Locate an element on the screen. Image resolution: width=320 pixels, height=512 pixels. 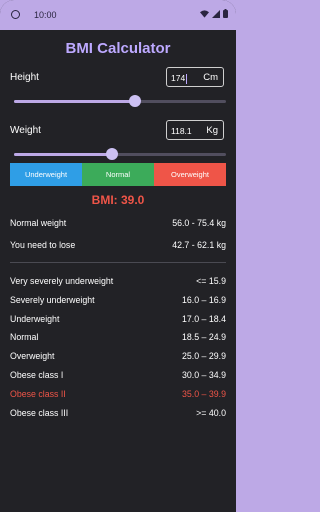
bmi-range-value: 30.0 – 34.9 is located at coordinates (203, 375).